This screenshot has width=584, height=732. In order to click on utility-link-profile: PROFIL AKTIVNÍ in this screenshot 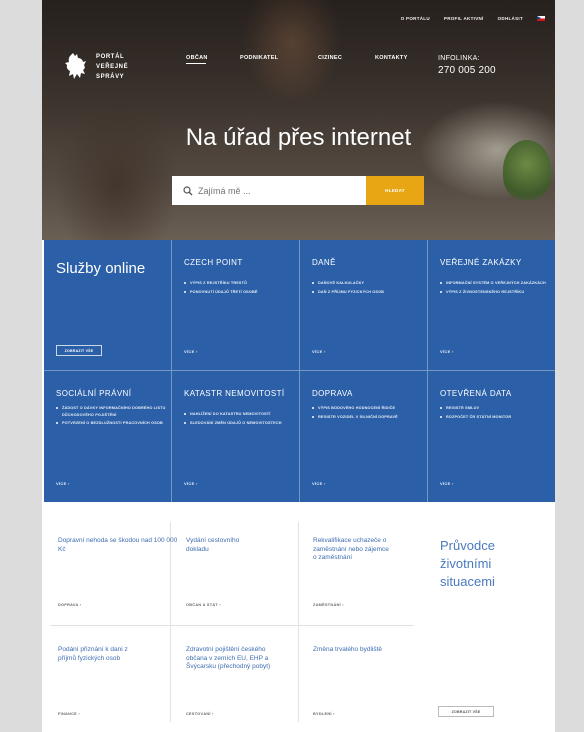, I will do `click(464, 18)`.